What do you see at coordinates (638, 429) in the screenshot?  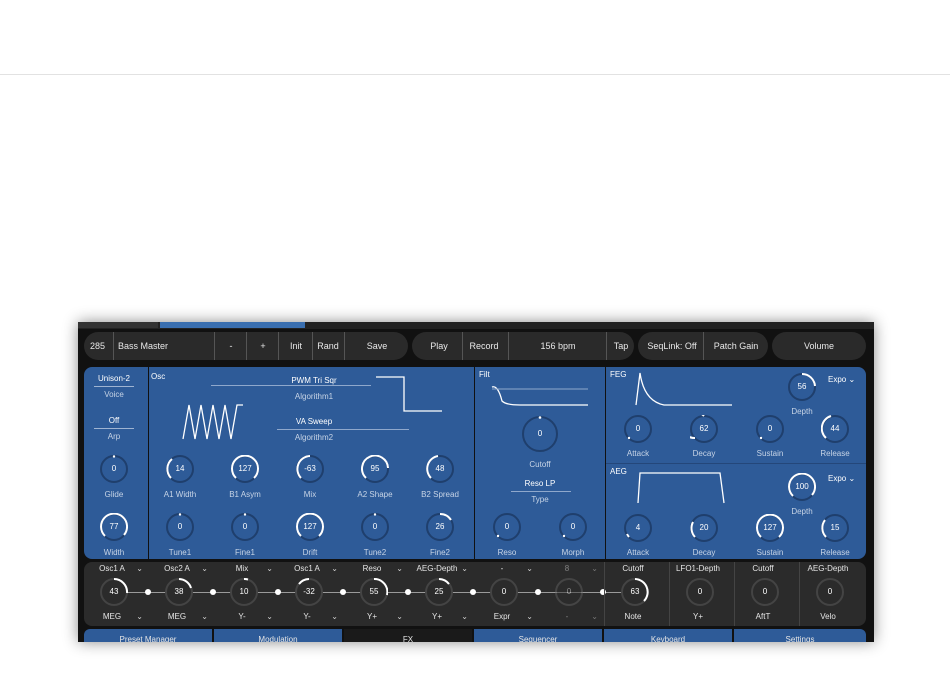 I see `feg-attack-knob: 0` at bounding box center [638, 429].